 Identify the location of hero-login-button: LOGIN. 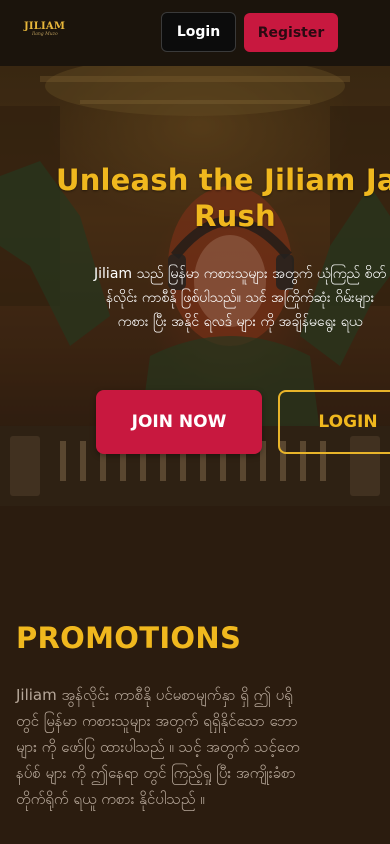
(334, 422).